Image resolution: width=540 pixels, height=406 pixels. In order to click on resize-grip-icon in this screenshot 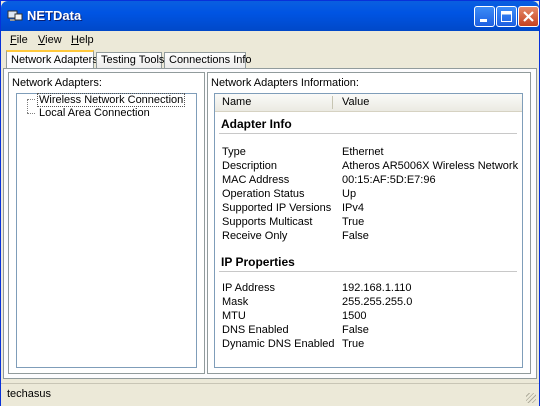, I will do `click(531, 398)`.